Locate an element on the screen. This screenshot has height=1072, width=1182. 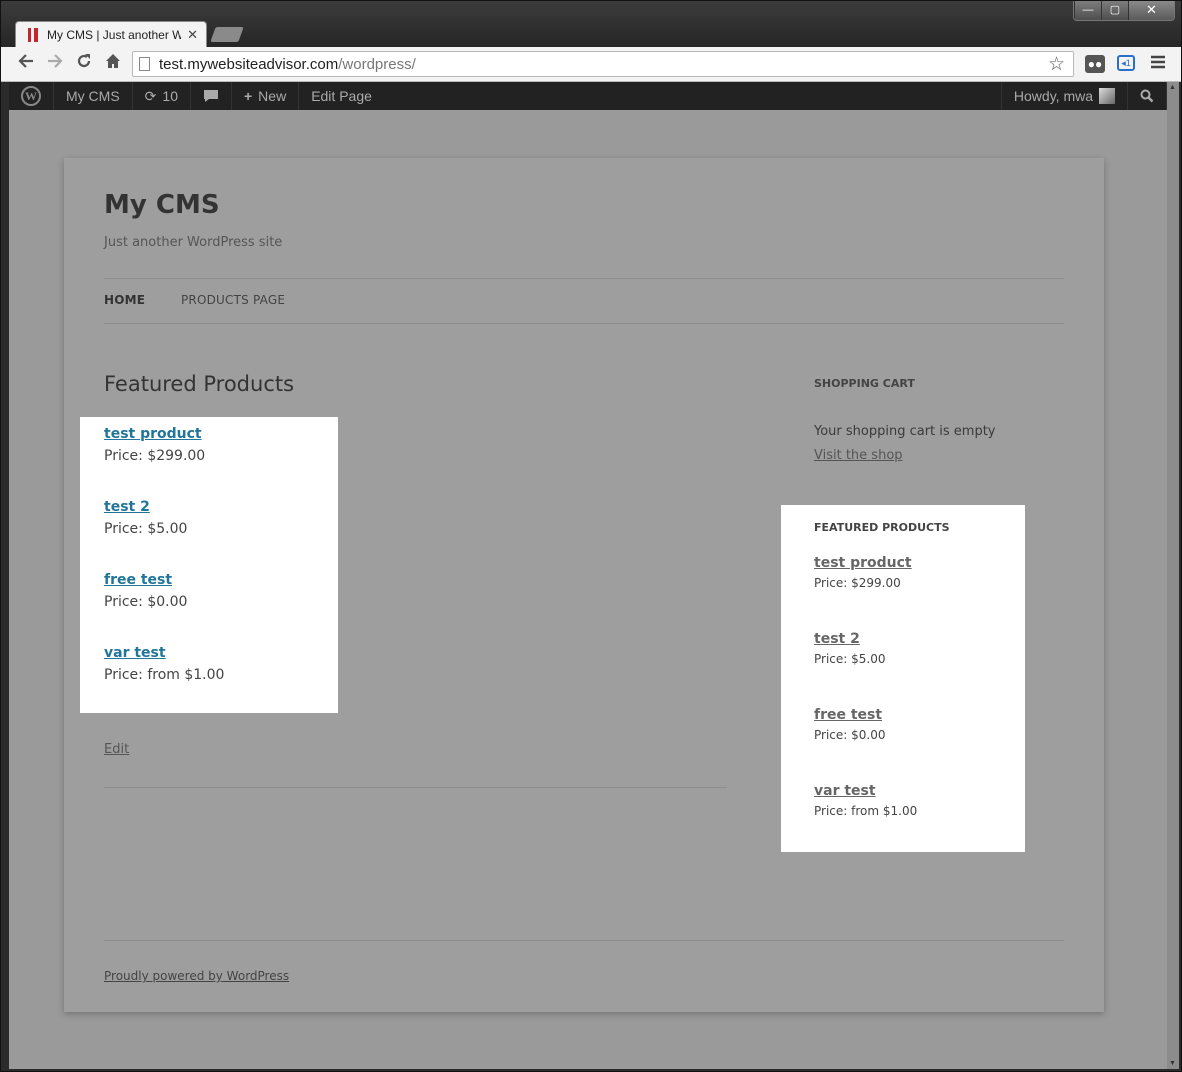
new-tab-button is located at coordinates (227, 34).